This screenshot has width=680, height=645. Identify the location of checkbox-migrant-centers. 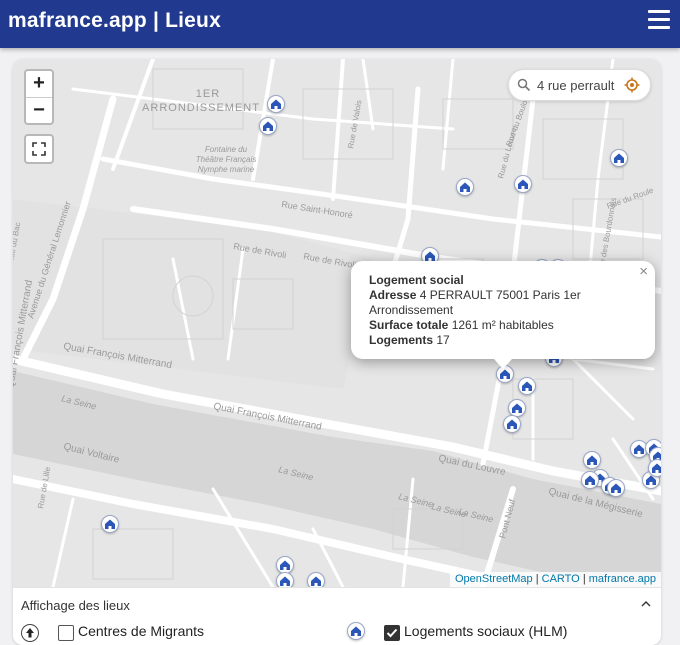
(66, 633).